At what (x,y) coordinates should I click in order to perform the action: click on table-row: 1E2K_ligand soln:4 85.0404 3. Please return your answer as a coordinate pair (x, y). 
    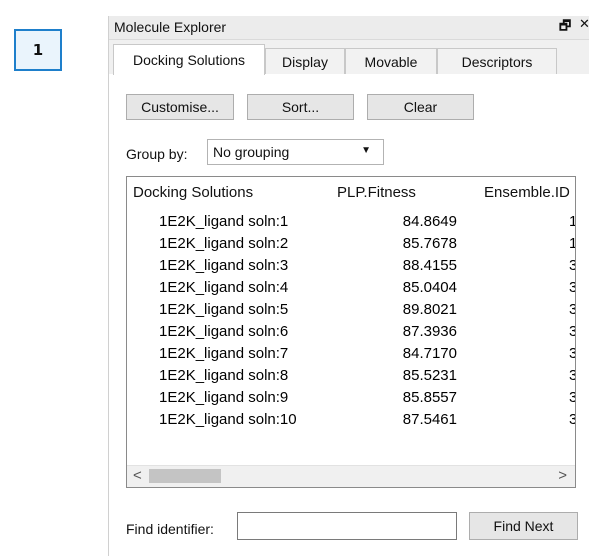
    Looking at the image, I should click on (351, 290).